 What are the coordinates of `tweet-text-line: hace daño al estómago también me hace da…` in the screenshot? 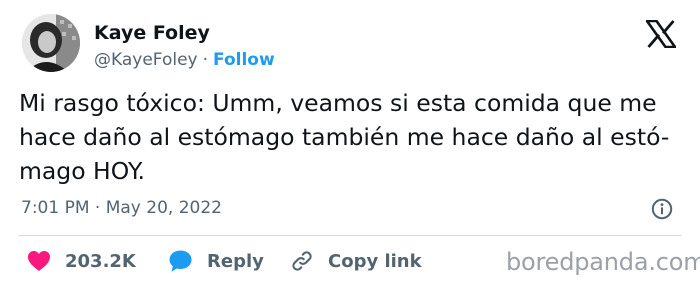 It's located at (344, 137).